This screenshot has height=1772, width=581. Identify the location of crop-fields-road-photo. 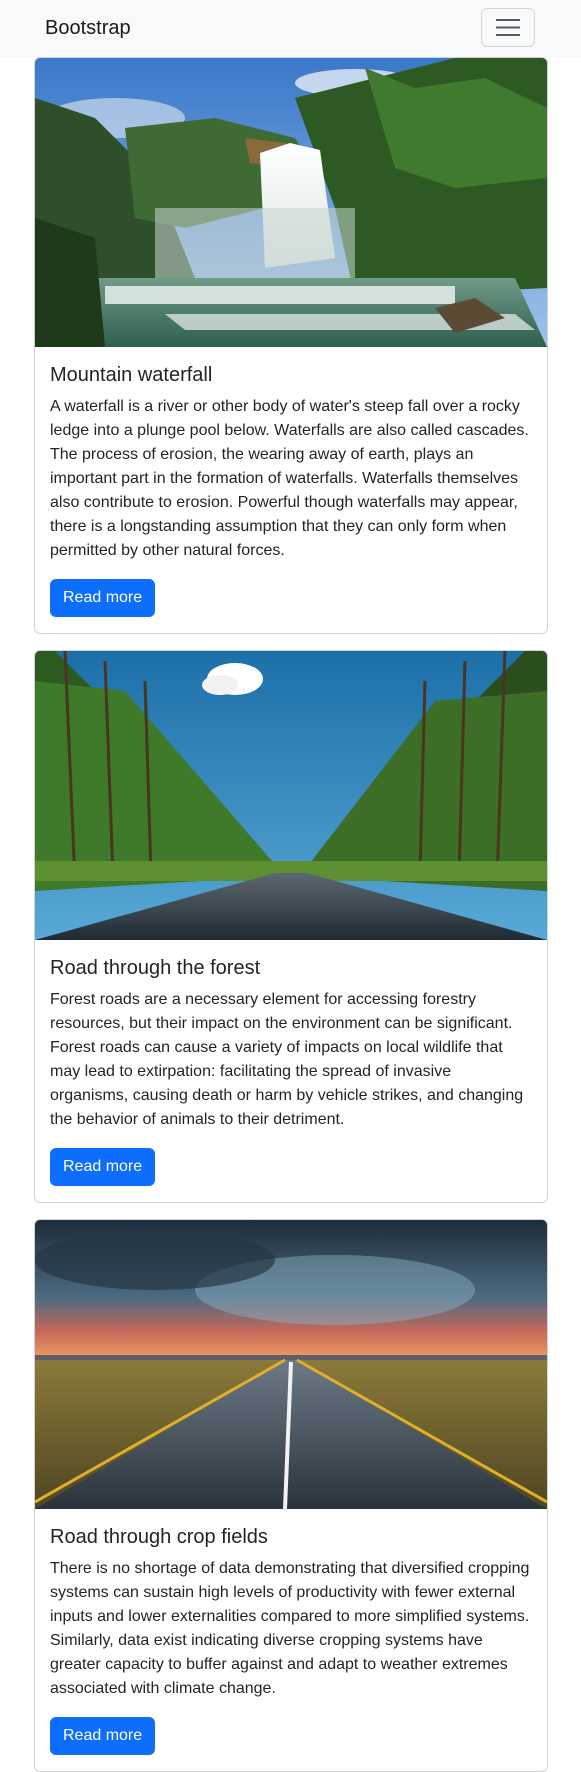
(291, 1364).